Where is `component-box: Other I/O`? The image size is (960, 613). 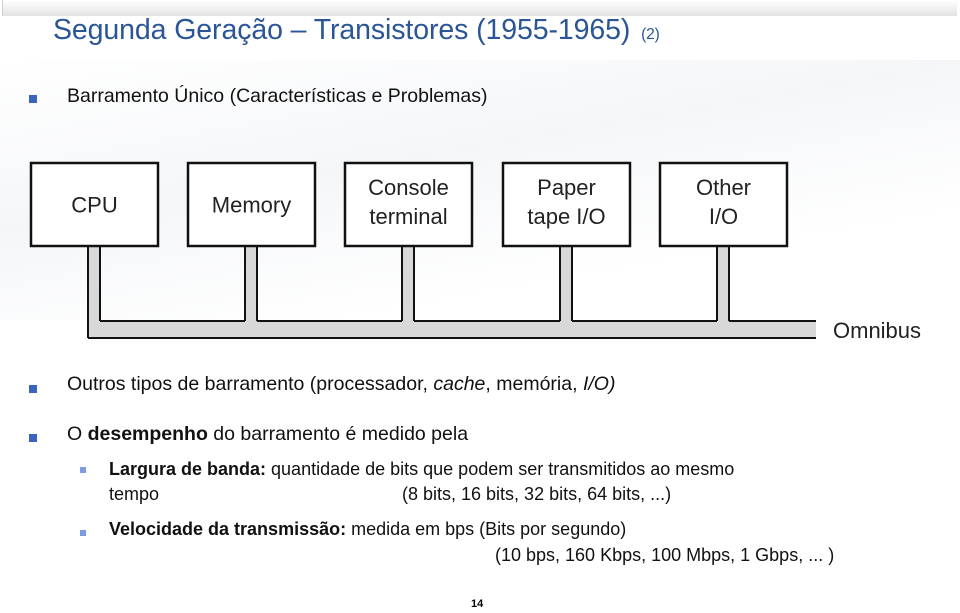 component-box: Other I/O is located at coordinates (723, 204).